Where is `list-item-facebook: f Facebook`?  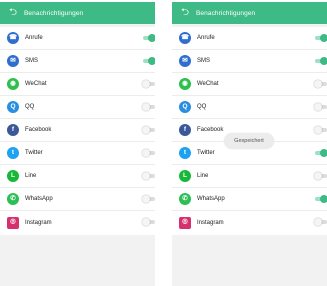
list-item-facebook: f Facebook is located at coordinates (77, 130).